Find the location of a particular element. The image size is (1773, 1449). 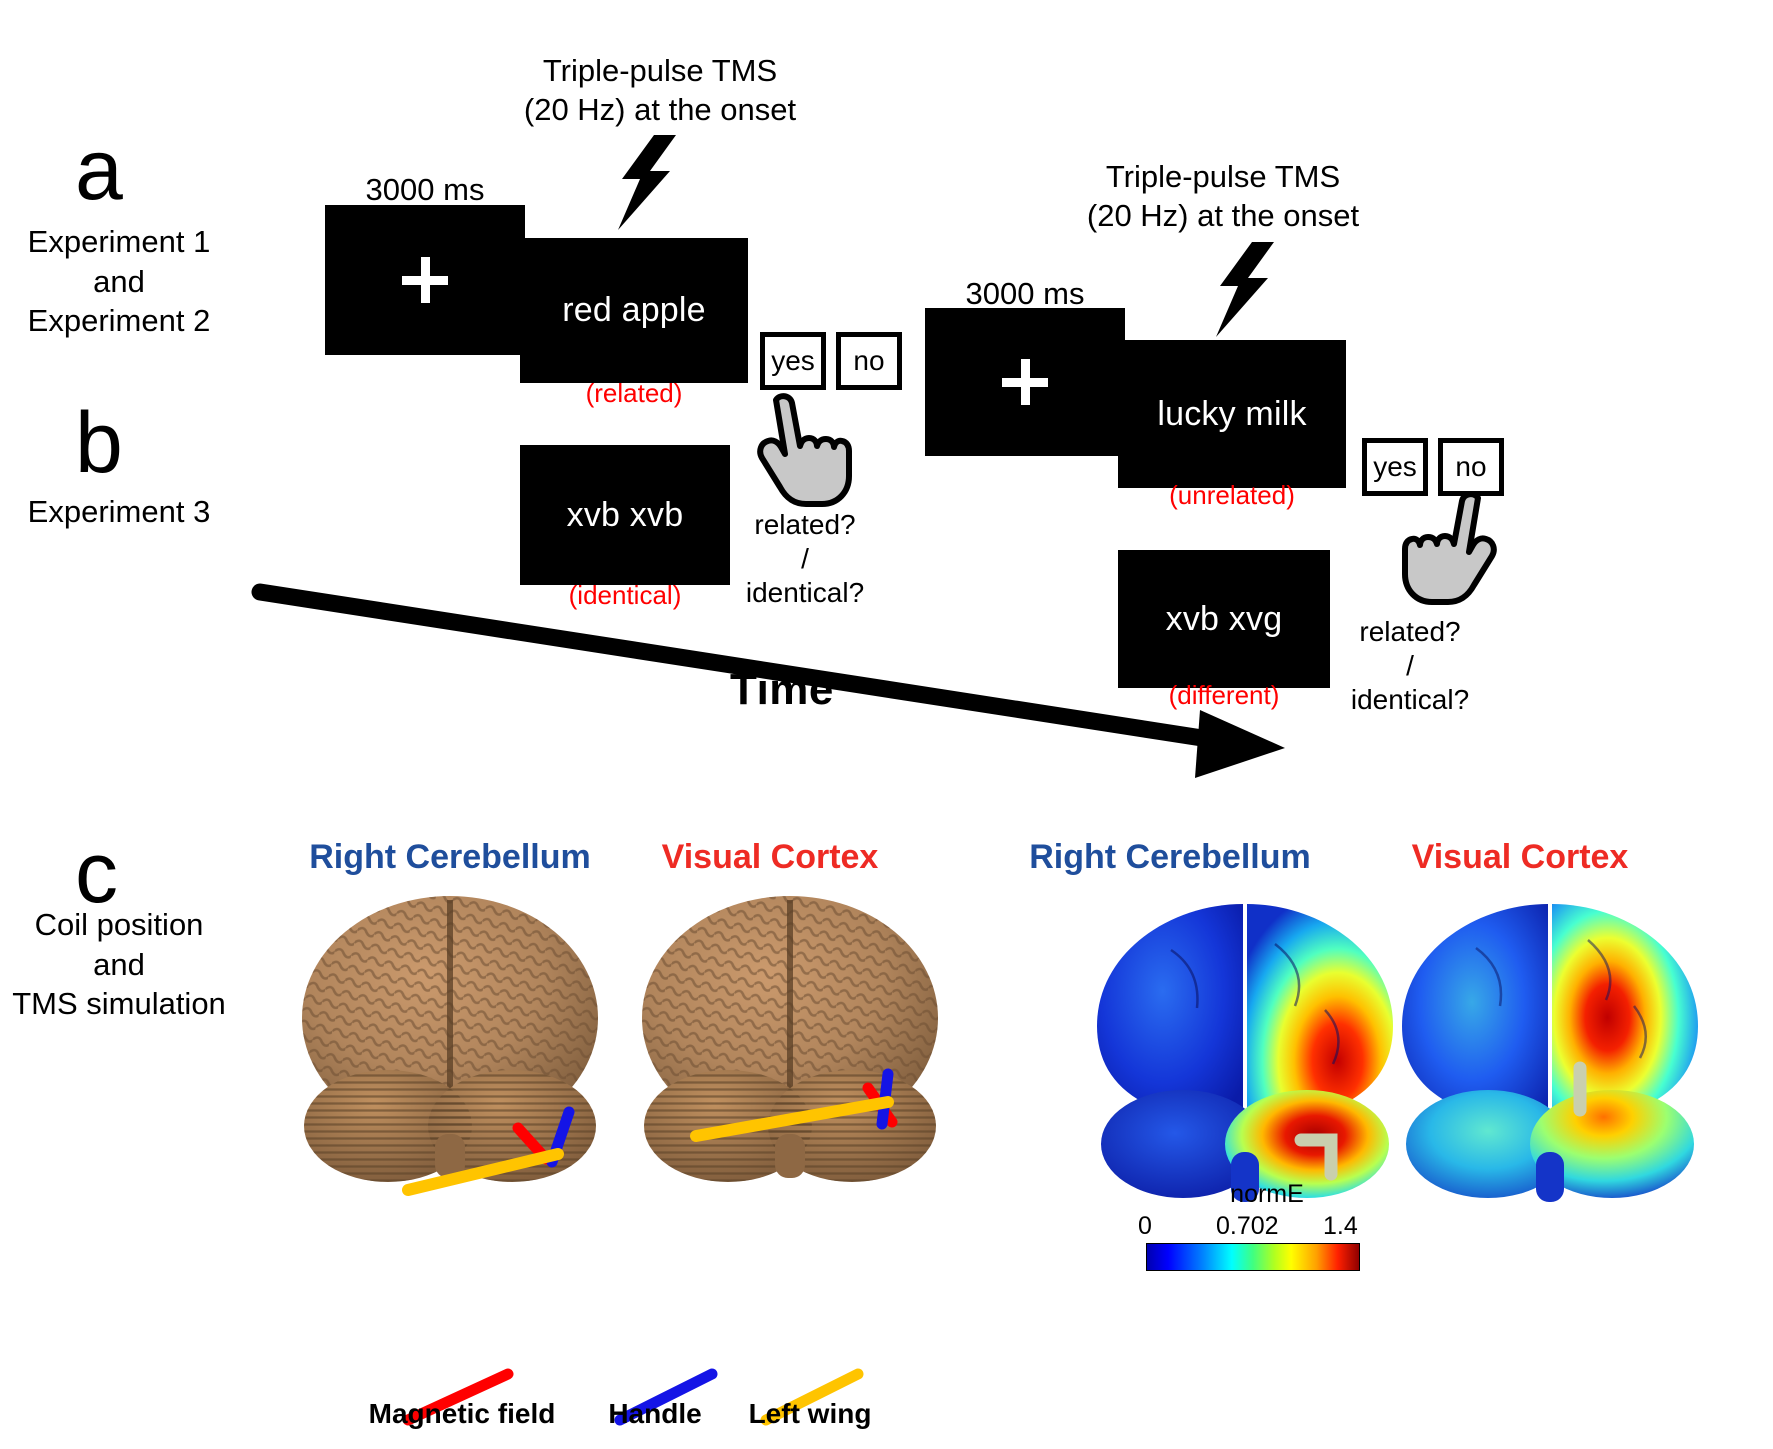

panel-a-caption: Experiment 1 and Experiment 2 is located at coordinates (119, 281).